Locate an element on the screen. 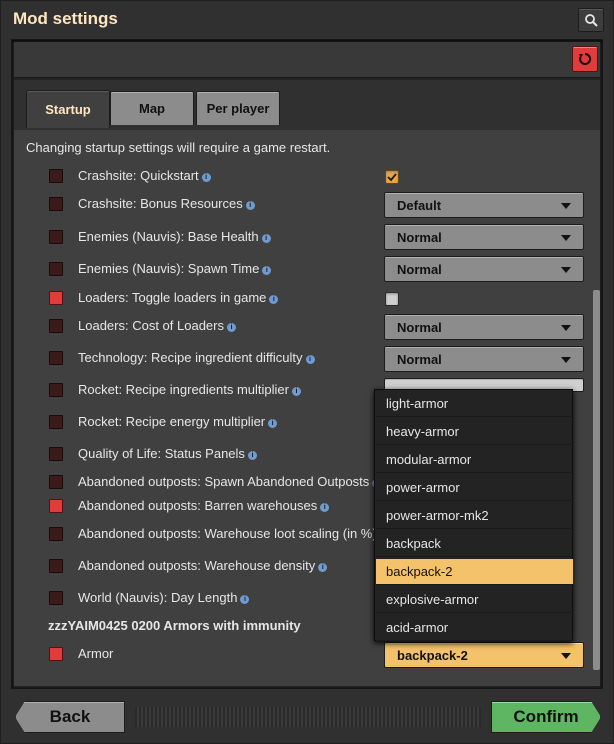 The width and height of the screenshot is (614, 744). tab-map: Map is located at coordinates (152, 108).